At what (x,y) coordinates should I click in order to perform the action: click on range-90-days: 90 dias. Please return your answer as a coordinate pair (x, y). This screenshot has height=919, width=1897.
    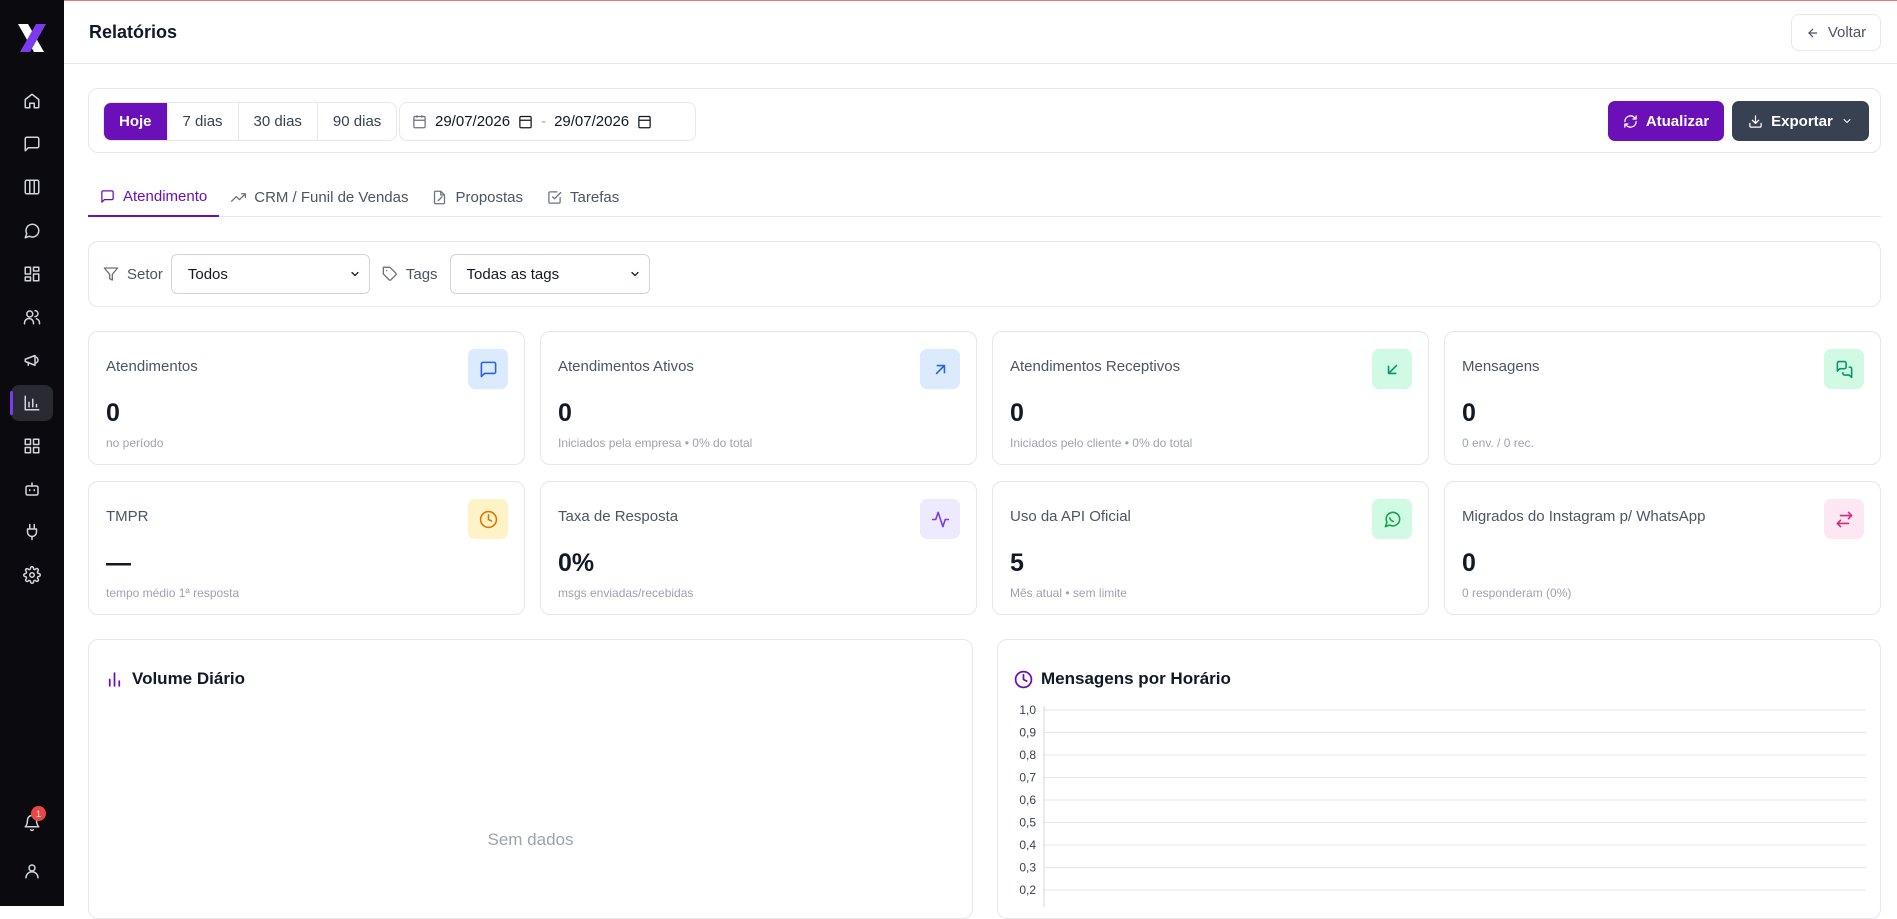
    Looking at the image, I should click on (357, 121).